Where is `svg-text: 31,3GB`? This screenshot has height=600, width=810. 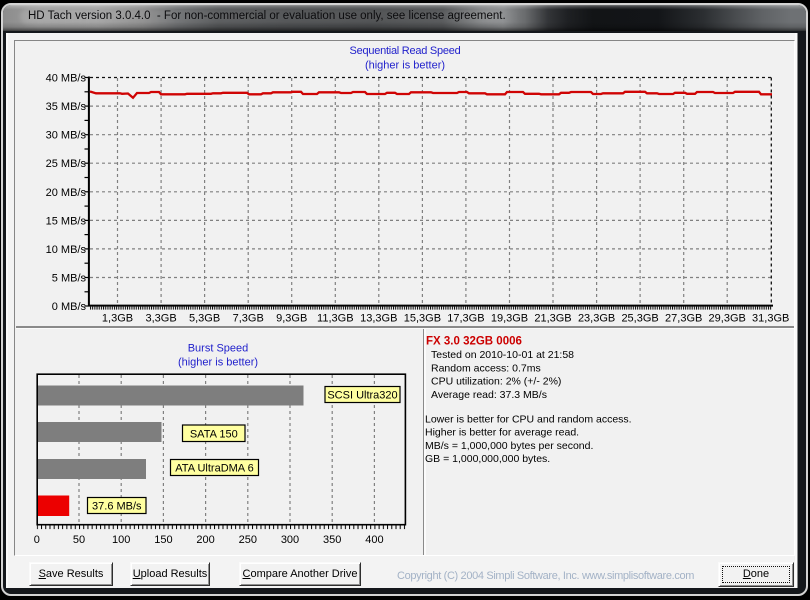
svg-text: 31,3GB is located at coordinates (770, 319).